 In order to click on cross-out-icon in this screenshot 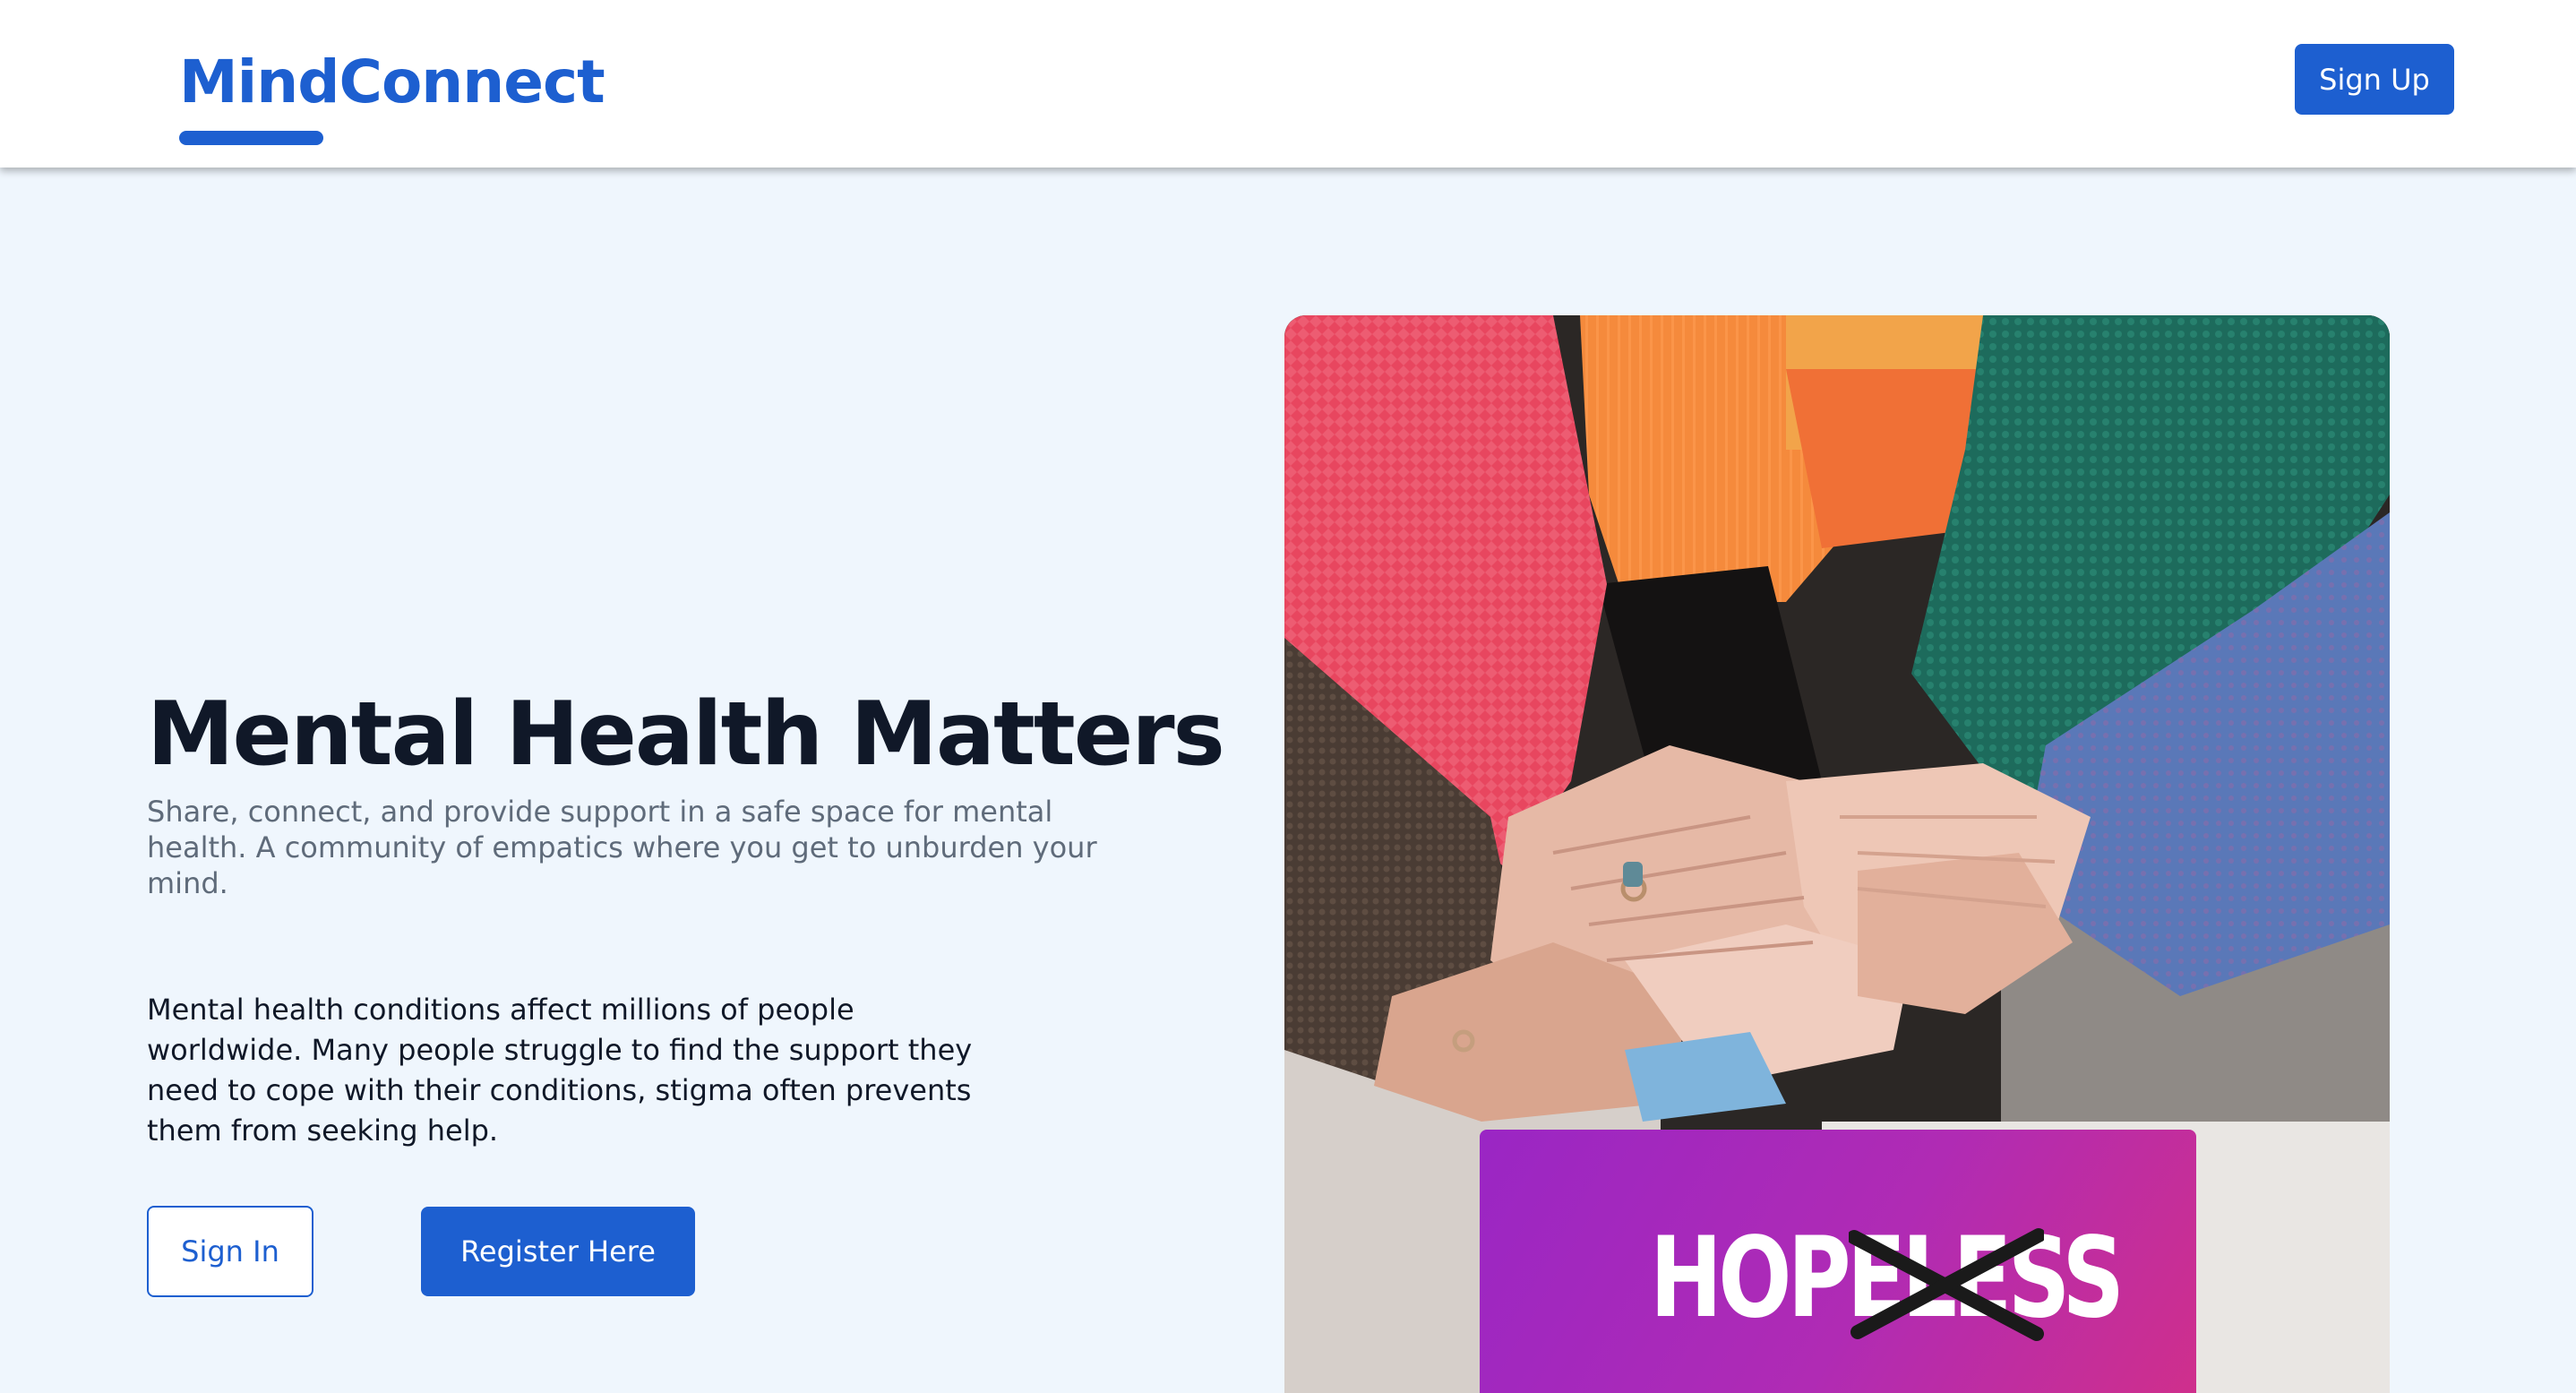, I will do `click(1946, 1285)`.